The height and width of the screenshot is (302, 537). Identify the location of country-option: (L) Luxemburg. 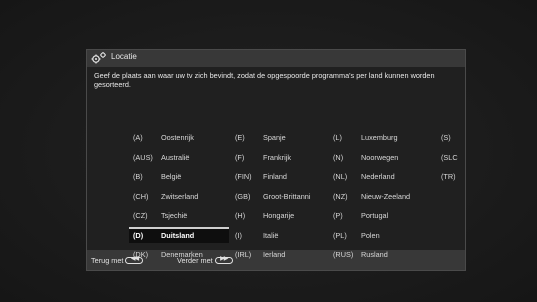
(383, 138).